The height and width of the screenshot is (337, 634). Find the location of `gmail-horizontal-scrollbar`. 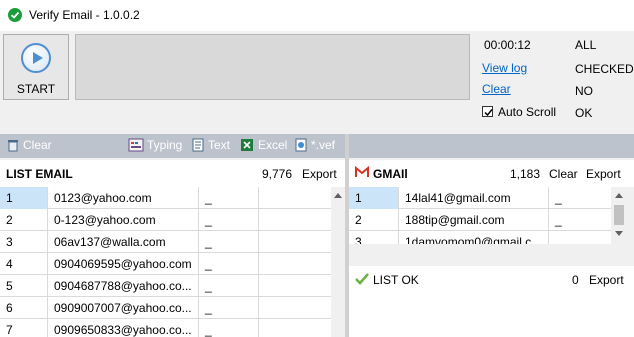

gmail-horizontal-scrollbar is located at coordinates (480, 252).